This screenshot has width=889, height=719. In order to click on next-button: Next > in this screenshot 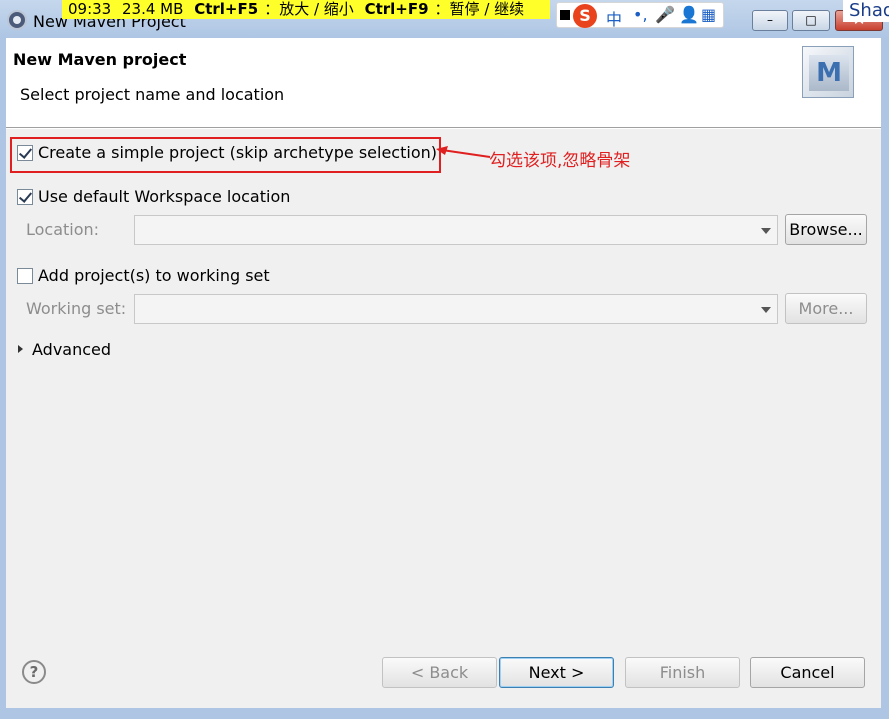, I will do `click(556, 672)`.